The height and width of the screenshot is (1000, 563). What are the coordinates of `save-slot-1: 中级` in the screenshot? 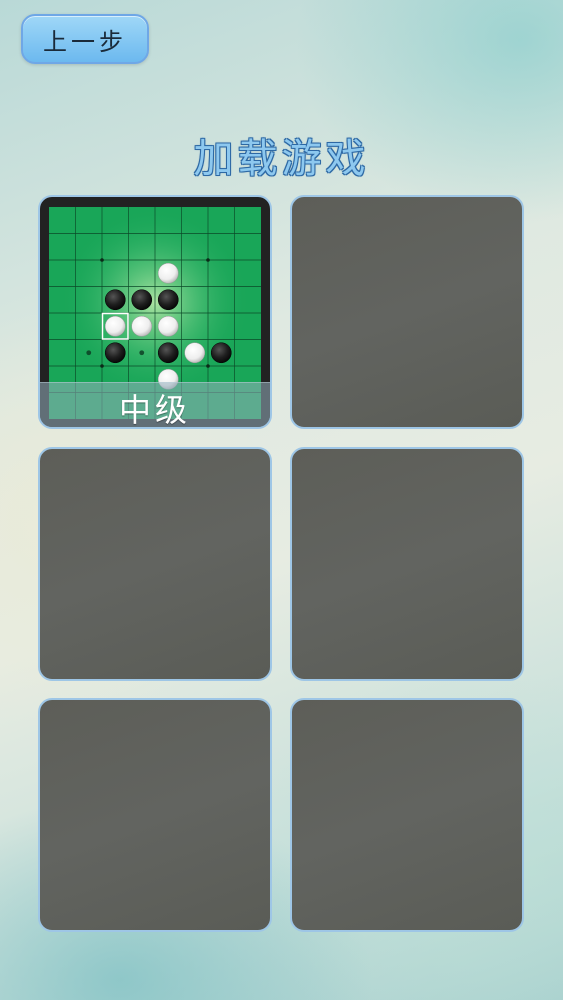 It's located at (155, 312).